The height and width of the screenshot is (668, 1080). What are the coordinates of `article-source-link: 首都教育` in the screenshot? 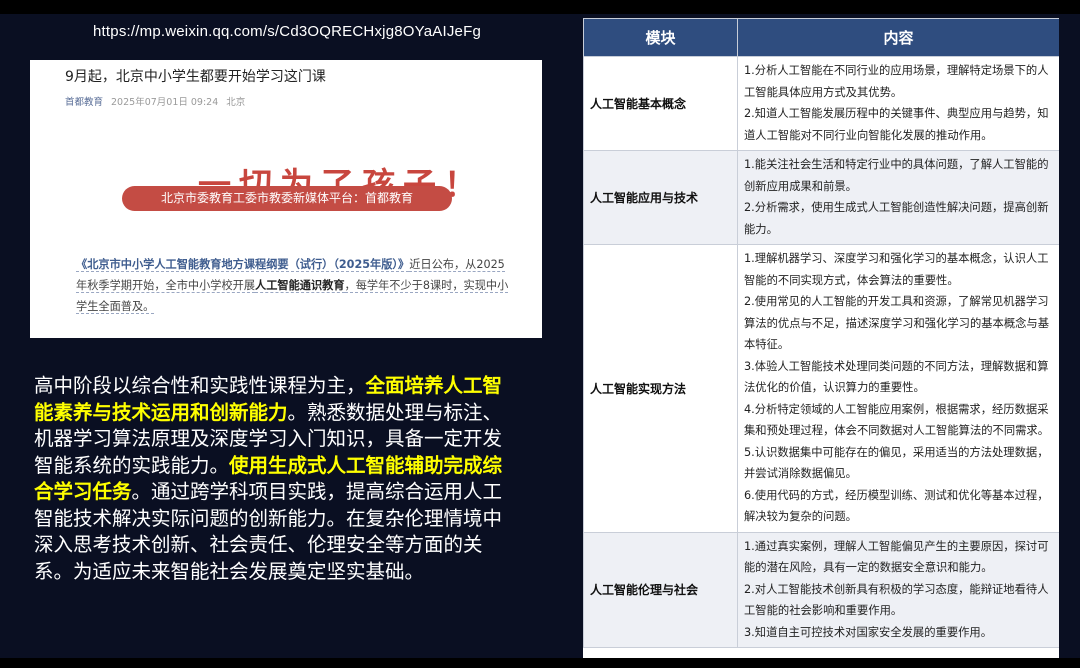 It's located at (84, 102).